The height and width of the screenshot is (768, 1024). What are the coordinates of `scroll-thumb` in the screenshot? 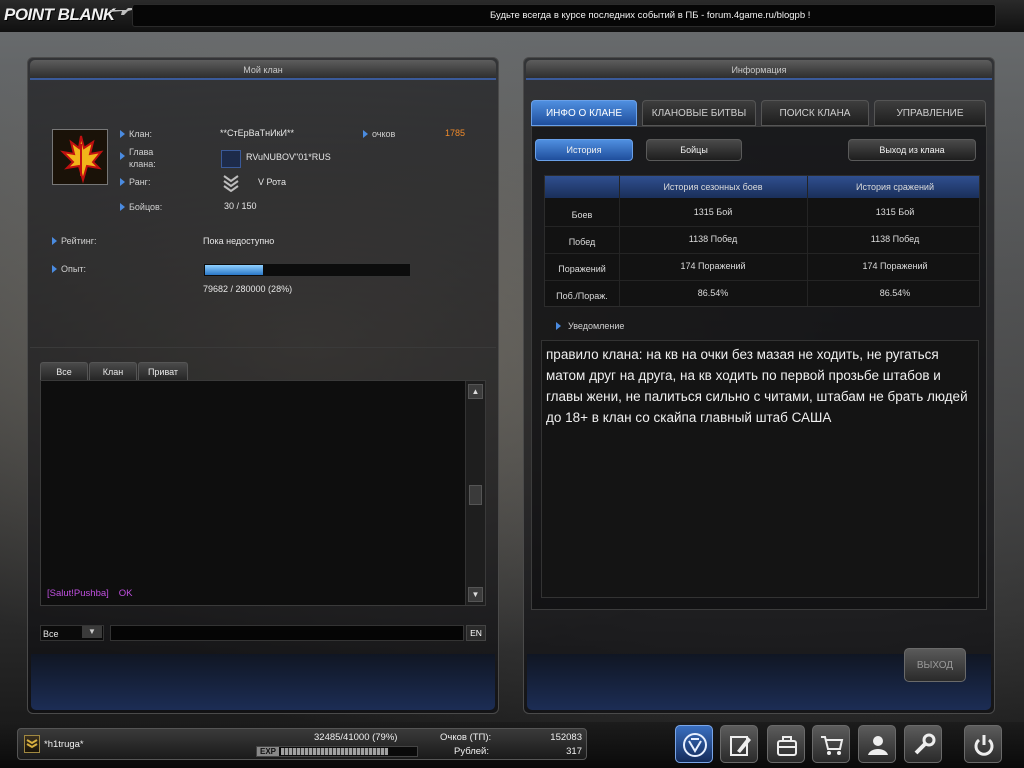 It's located at (475, 495).